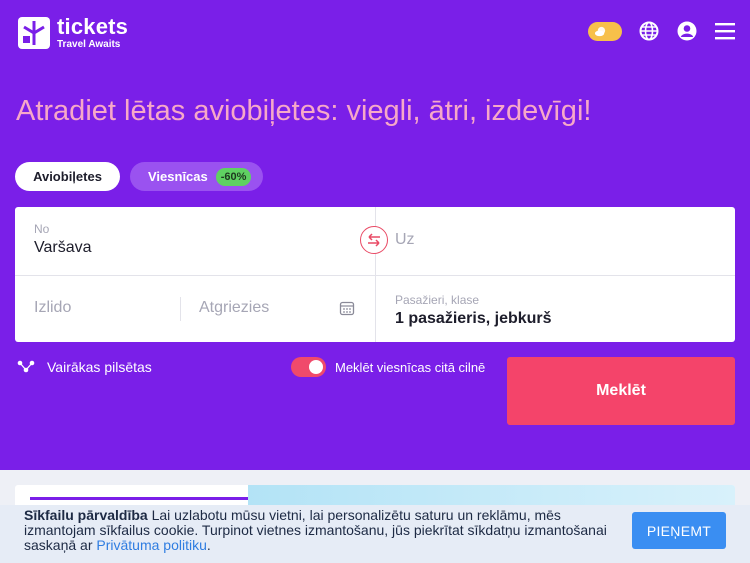 The width and height of the screenshot is (750, 563). What do you see at coordinates (725, 31) in the screenshot?
I see `menu-icon` at bounding box center [725, 31].